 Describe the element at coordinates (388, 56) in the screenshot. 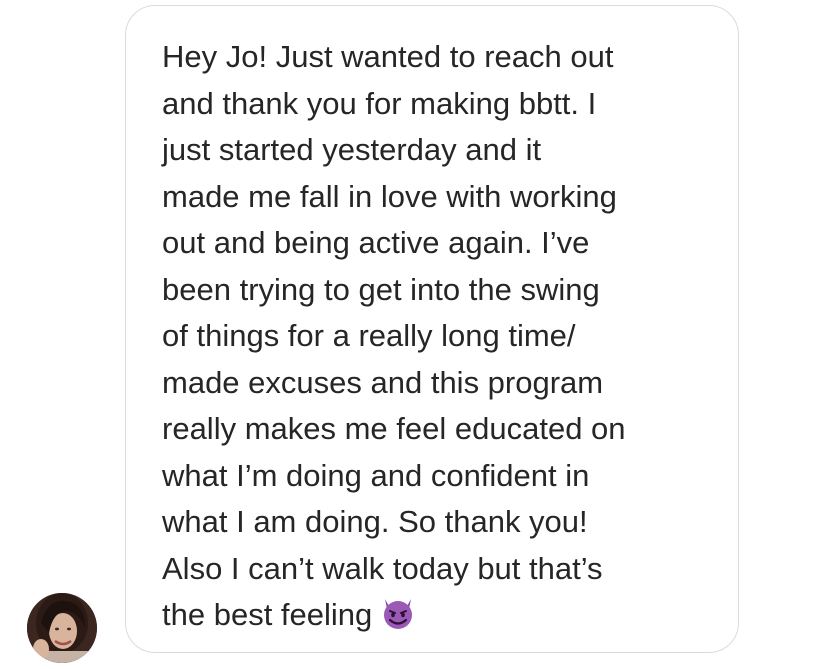

I see `message-line: Hey Jo! Just wanted to reach out` at that location.